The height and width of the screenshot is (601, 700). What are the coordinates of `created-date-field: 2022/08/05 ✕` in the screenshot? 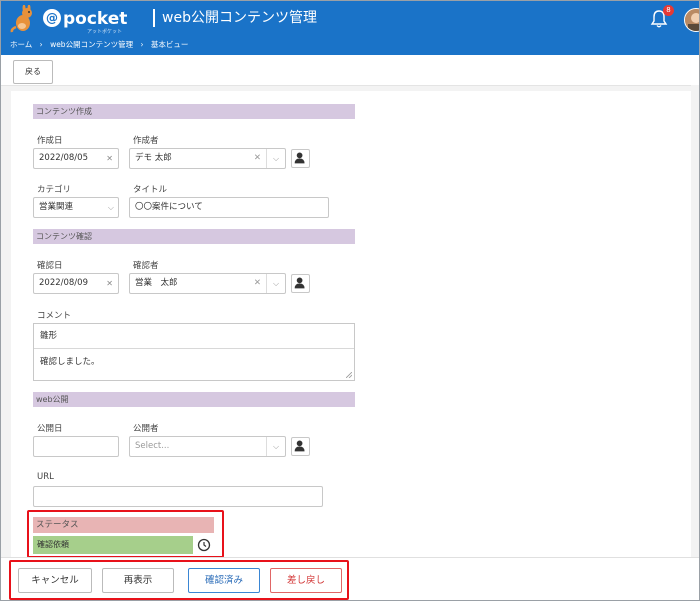 It's located at (76, 158).